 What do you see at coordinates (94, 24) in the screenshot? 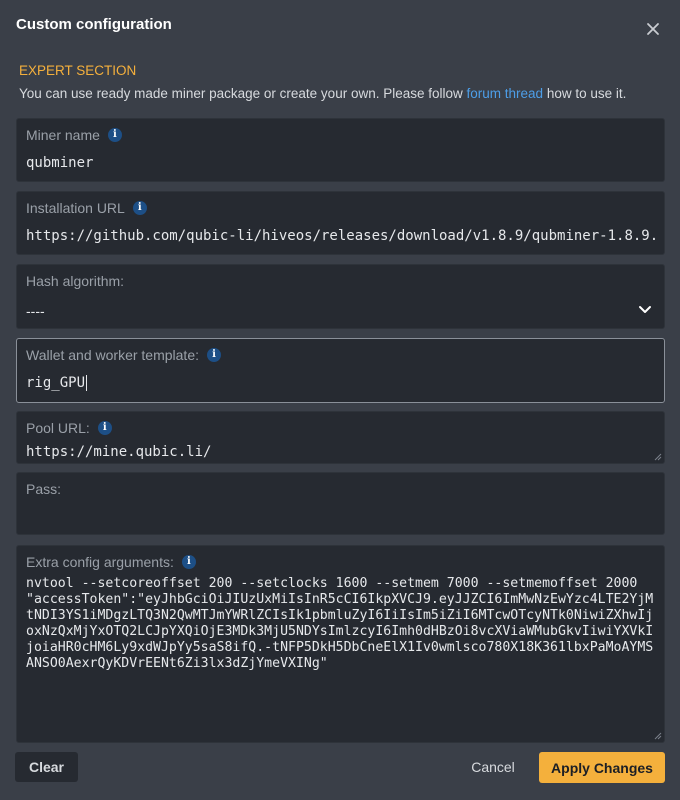
I see `dialog-title: Custom configuration` at bounding box center [94, 24].